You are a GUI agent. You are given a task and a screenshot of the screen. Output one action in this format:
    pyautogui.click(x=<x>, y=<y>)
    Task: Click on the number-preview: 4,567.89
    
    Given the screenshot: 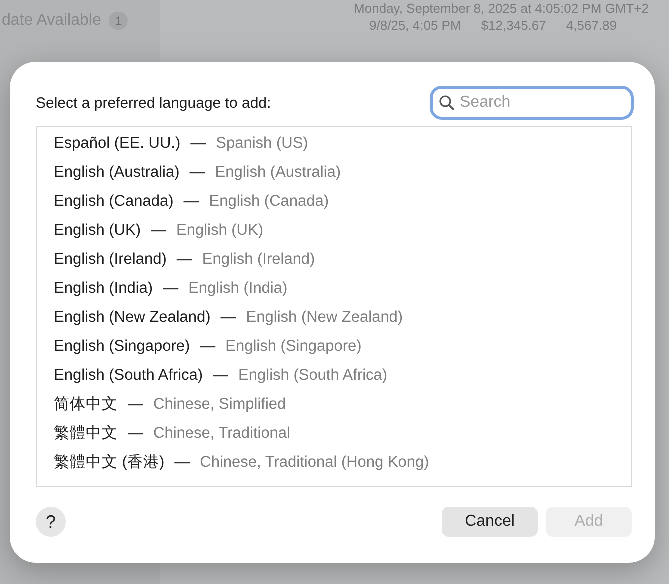 What is the action you would take?
    pyautogui.click(x=591, y=25)
    